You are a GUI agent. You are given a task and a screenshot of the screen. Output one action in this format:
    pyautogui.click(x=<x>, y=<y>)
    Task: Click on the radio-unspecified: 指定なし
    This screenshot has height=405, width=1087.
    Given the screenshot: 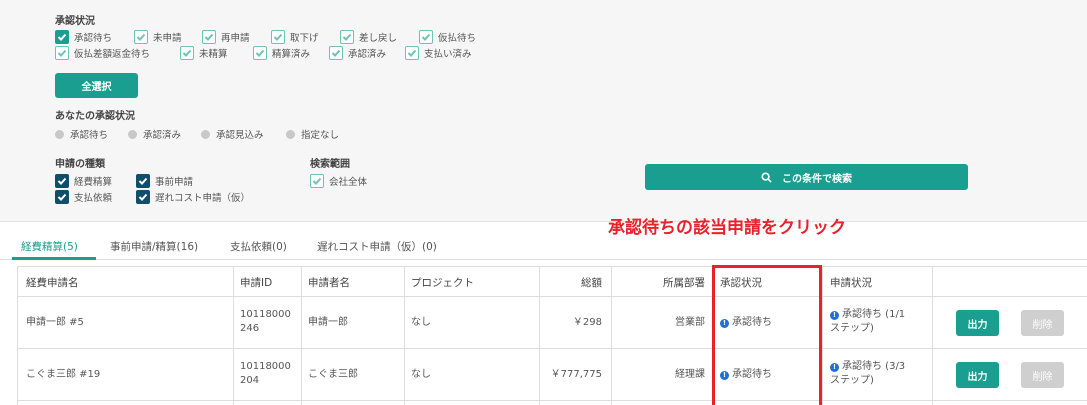 What is the action you would take?
    pyautogui.click(x=312, y=134)
    